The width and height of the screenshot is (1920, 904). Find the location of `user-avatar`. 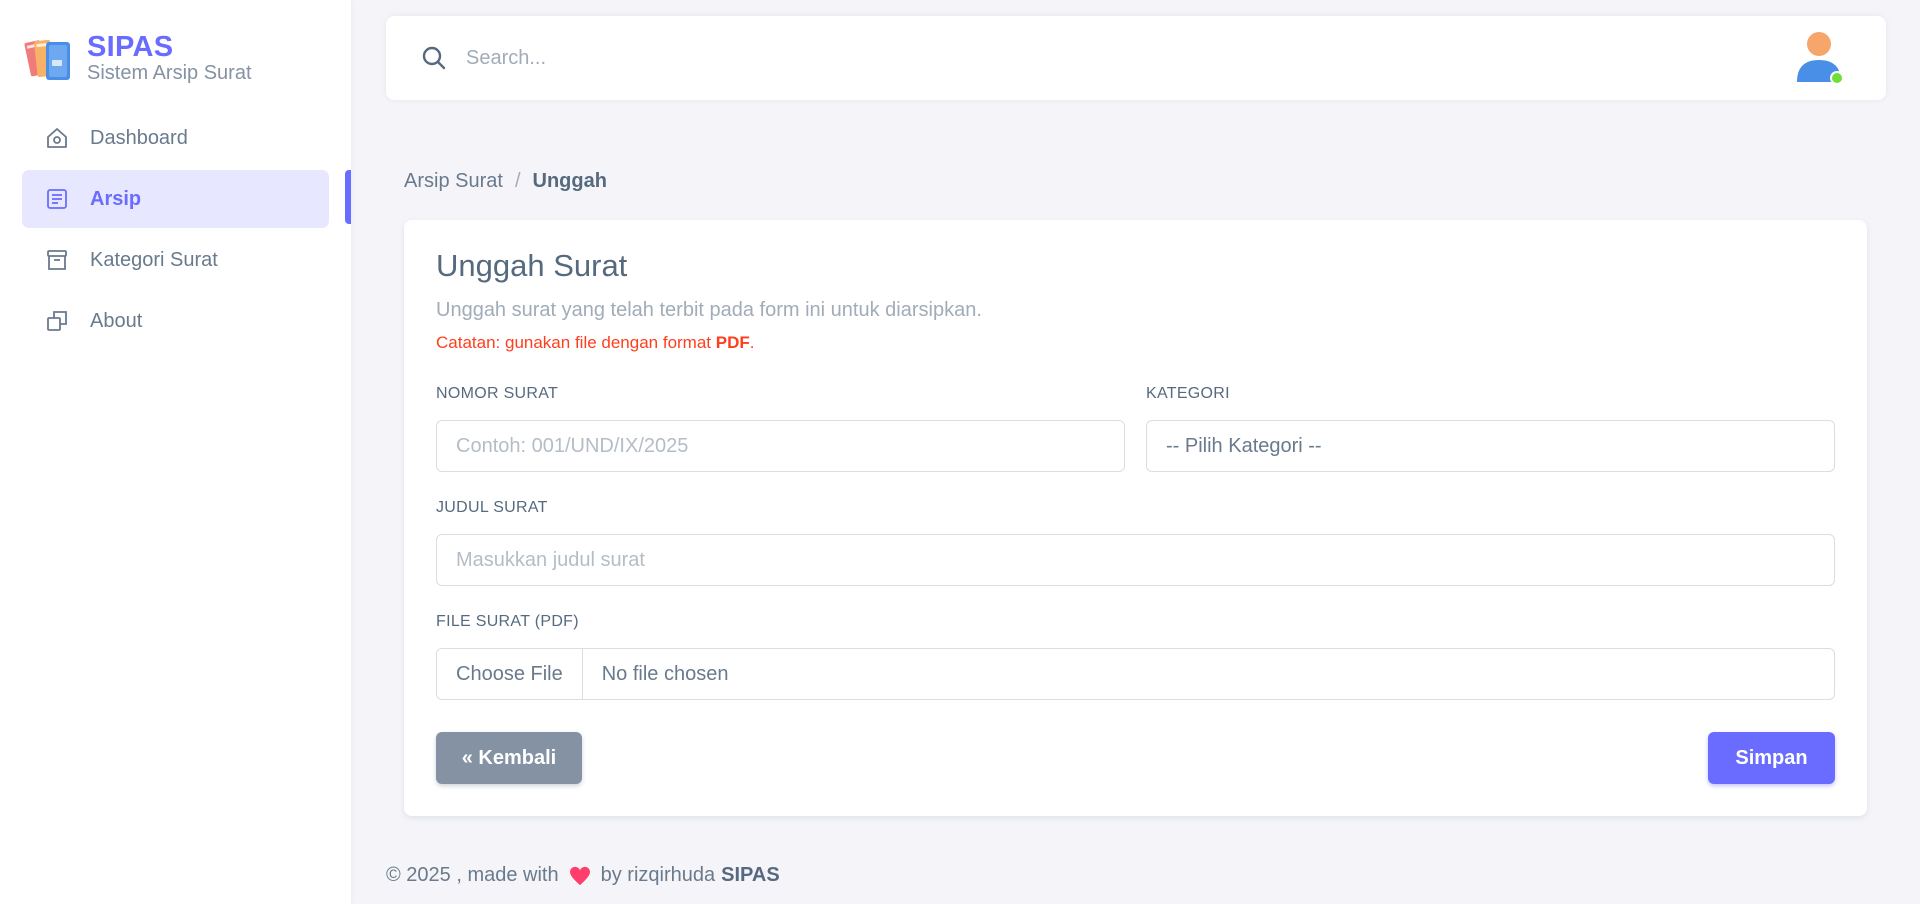

user-avatar is located at coordinates (1819, 58).